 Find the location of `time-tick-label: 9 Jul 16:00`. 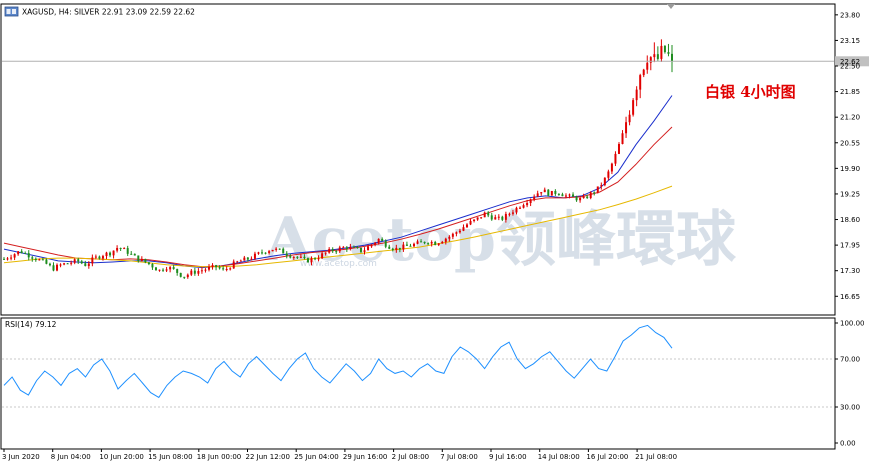

time-tick-label: 9 Jul 16:00 is located at coordinates (508, 457).